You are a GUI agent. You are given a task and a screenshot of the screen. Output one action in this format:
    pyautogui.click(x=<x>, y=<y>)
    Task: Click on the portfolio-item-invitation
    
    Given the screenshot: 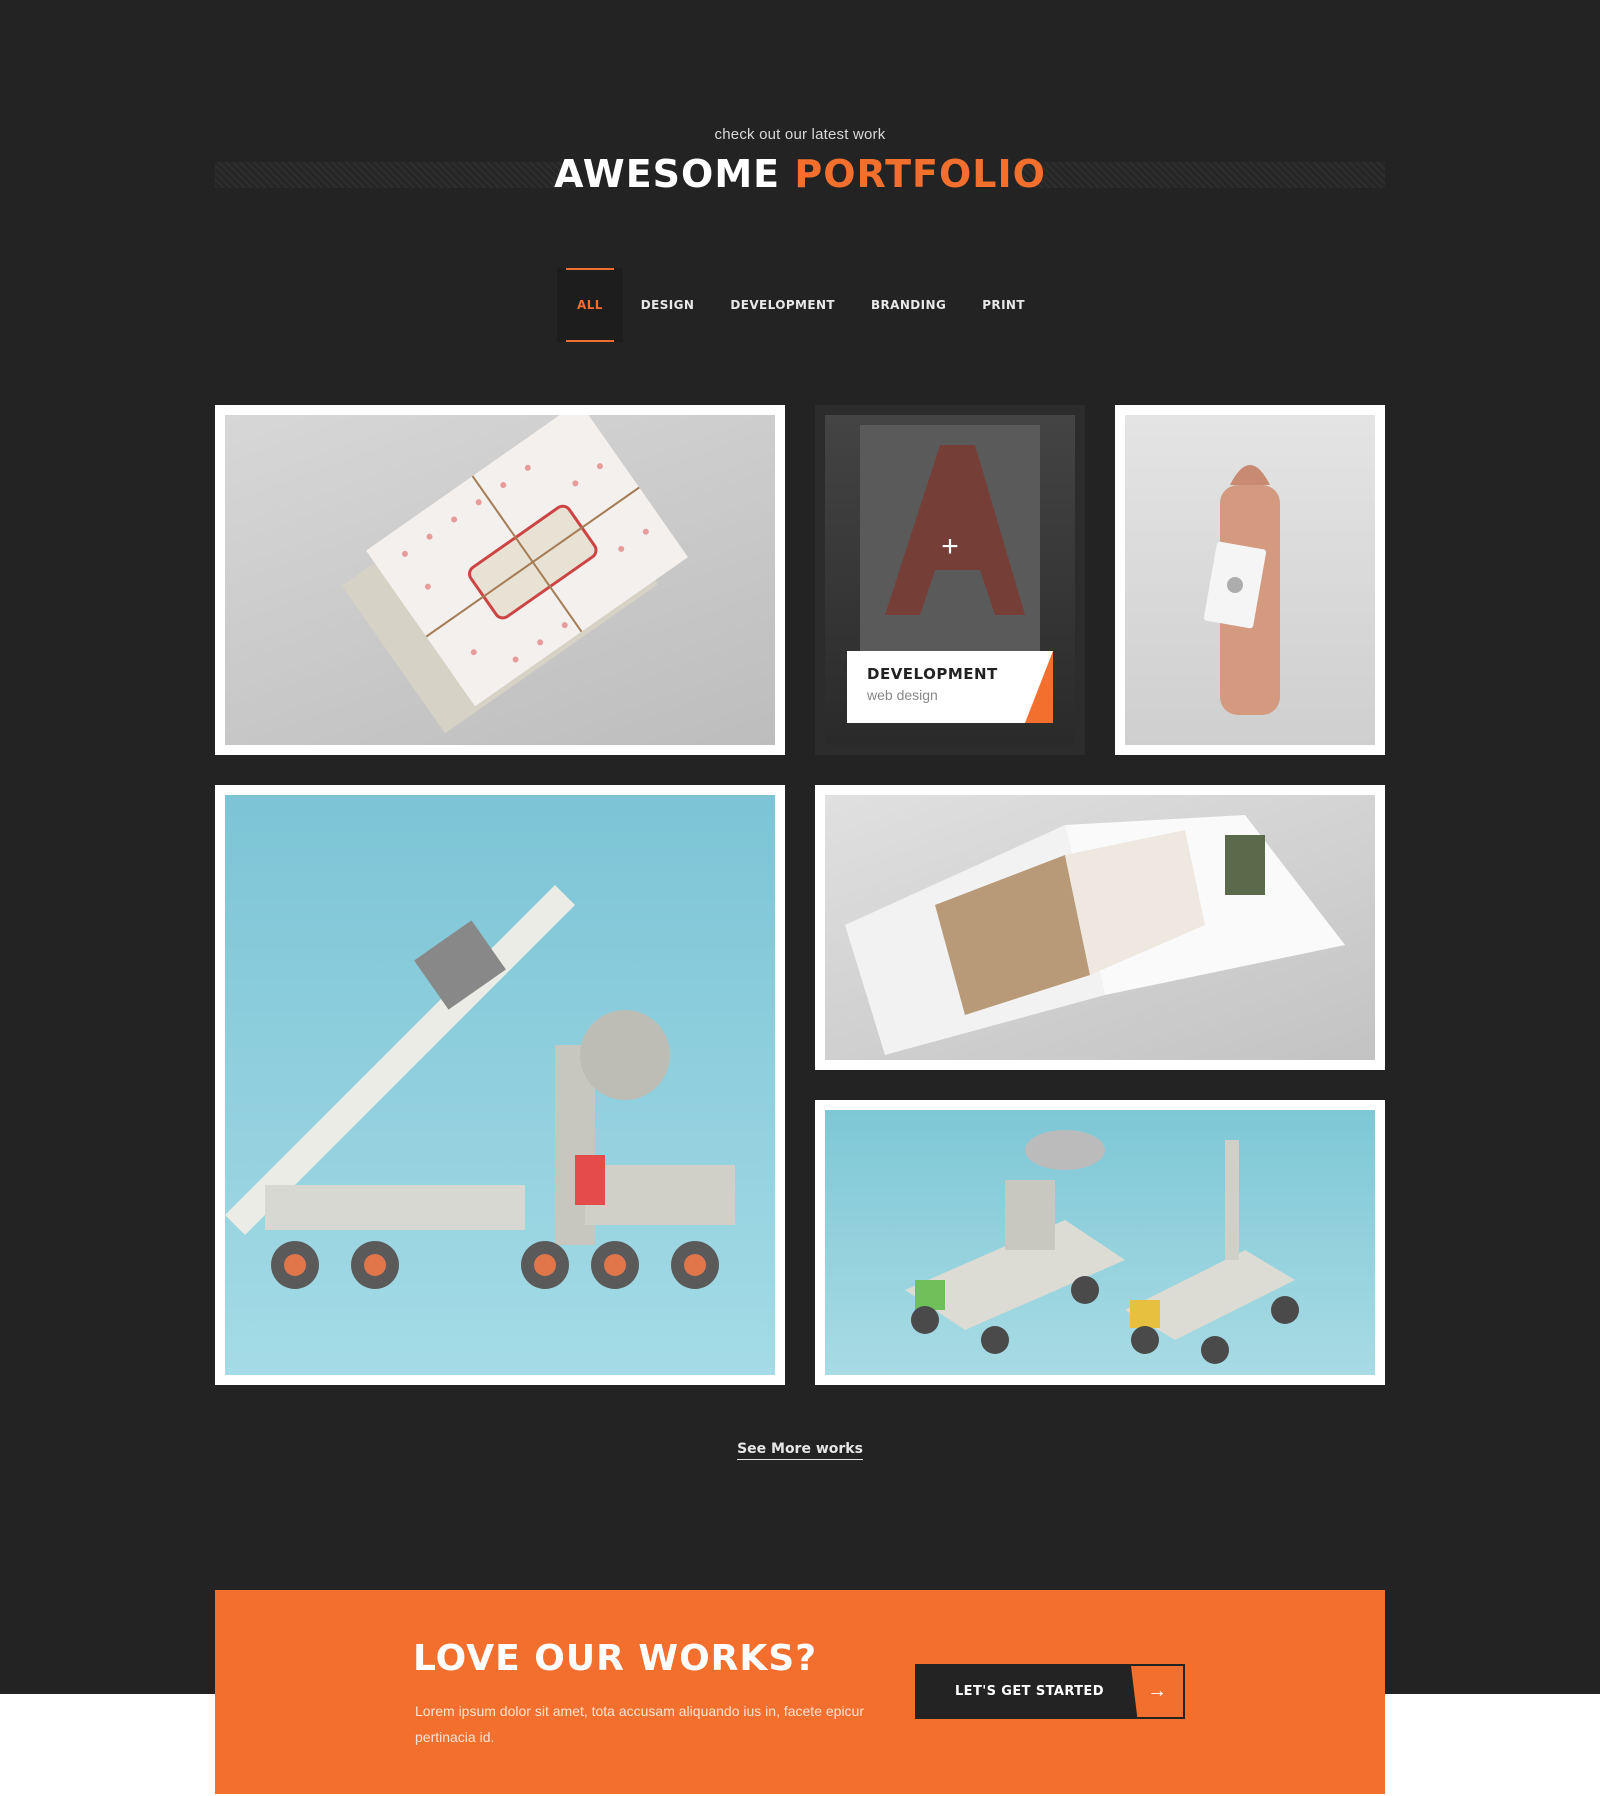 What is the action you would take?
    pyautogui.click(x=500, y=580)
    